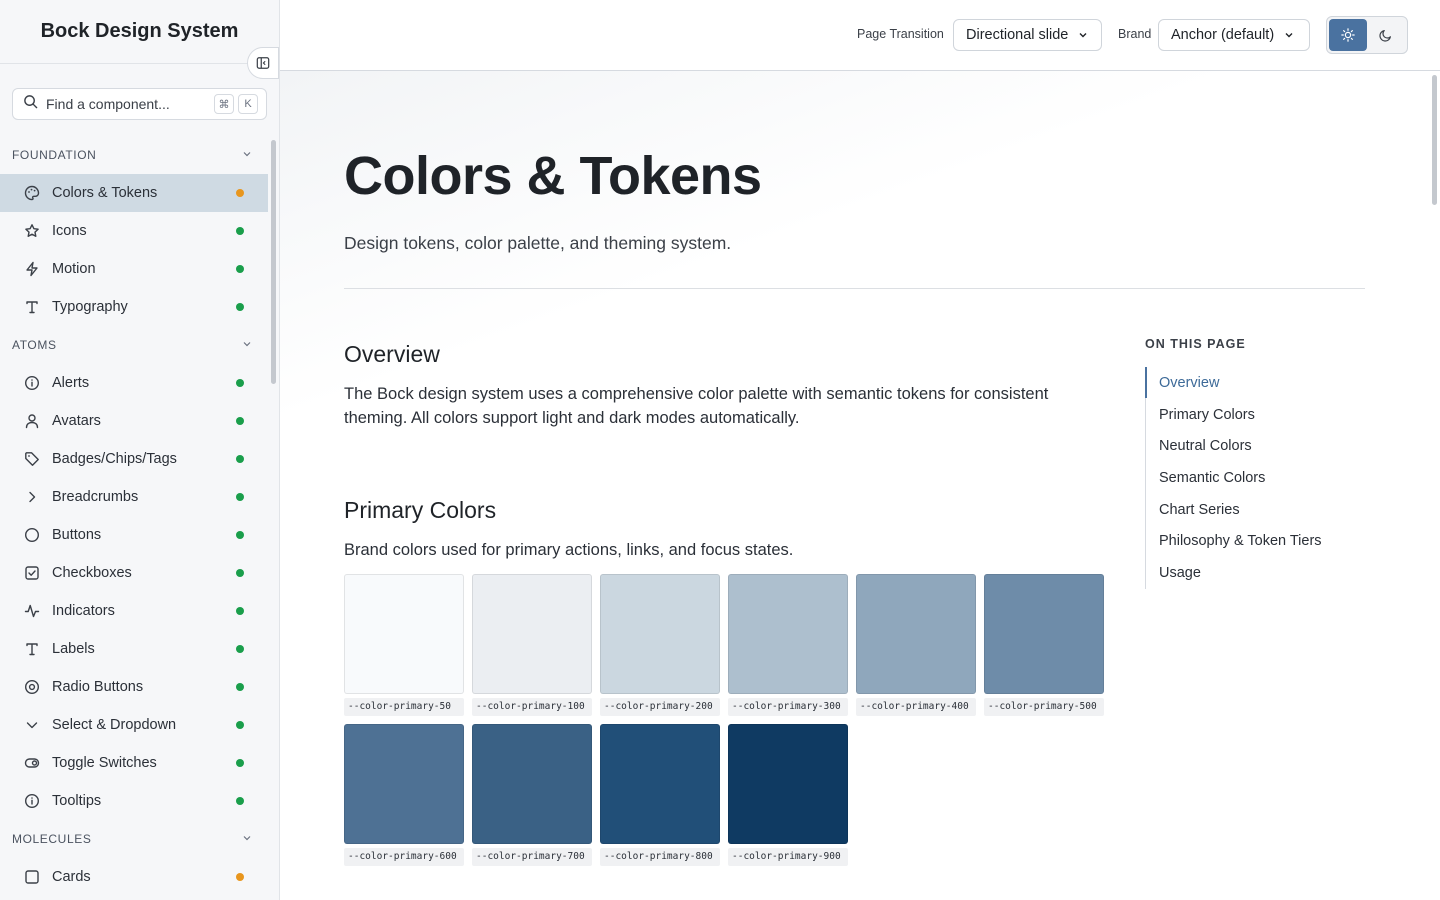 Image resolution: width=1440 pixels, height=900 pixels. What do you see at coordinates (134, 269) in the screenshot?
I see `sidebar-item-motion: Motion` at bounding box center [134, 269].